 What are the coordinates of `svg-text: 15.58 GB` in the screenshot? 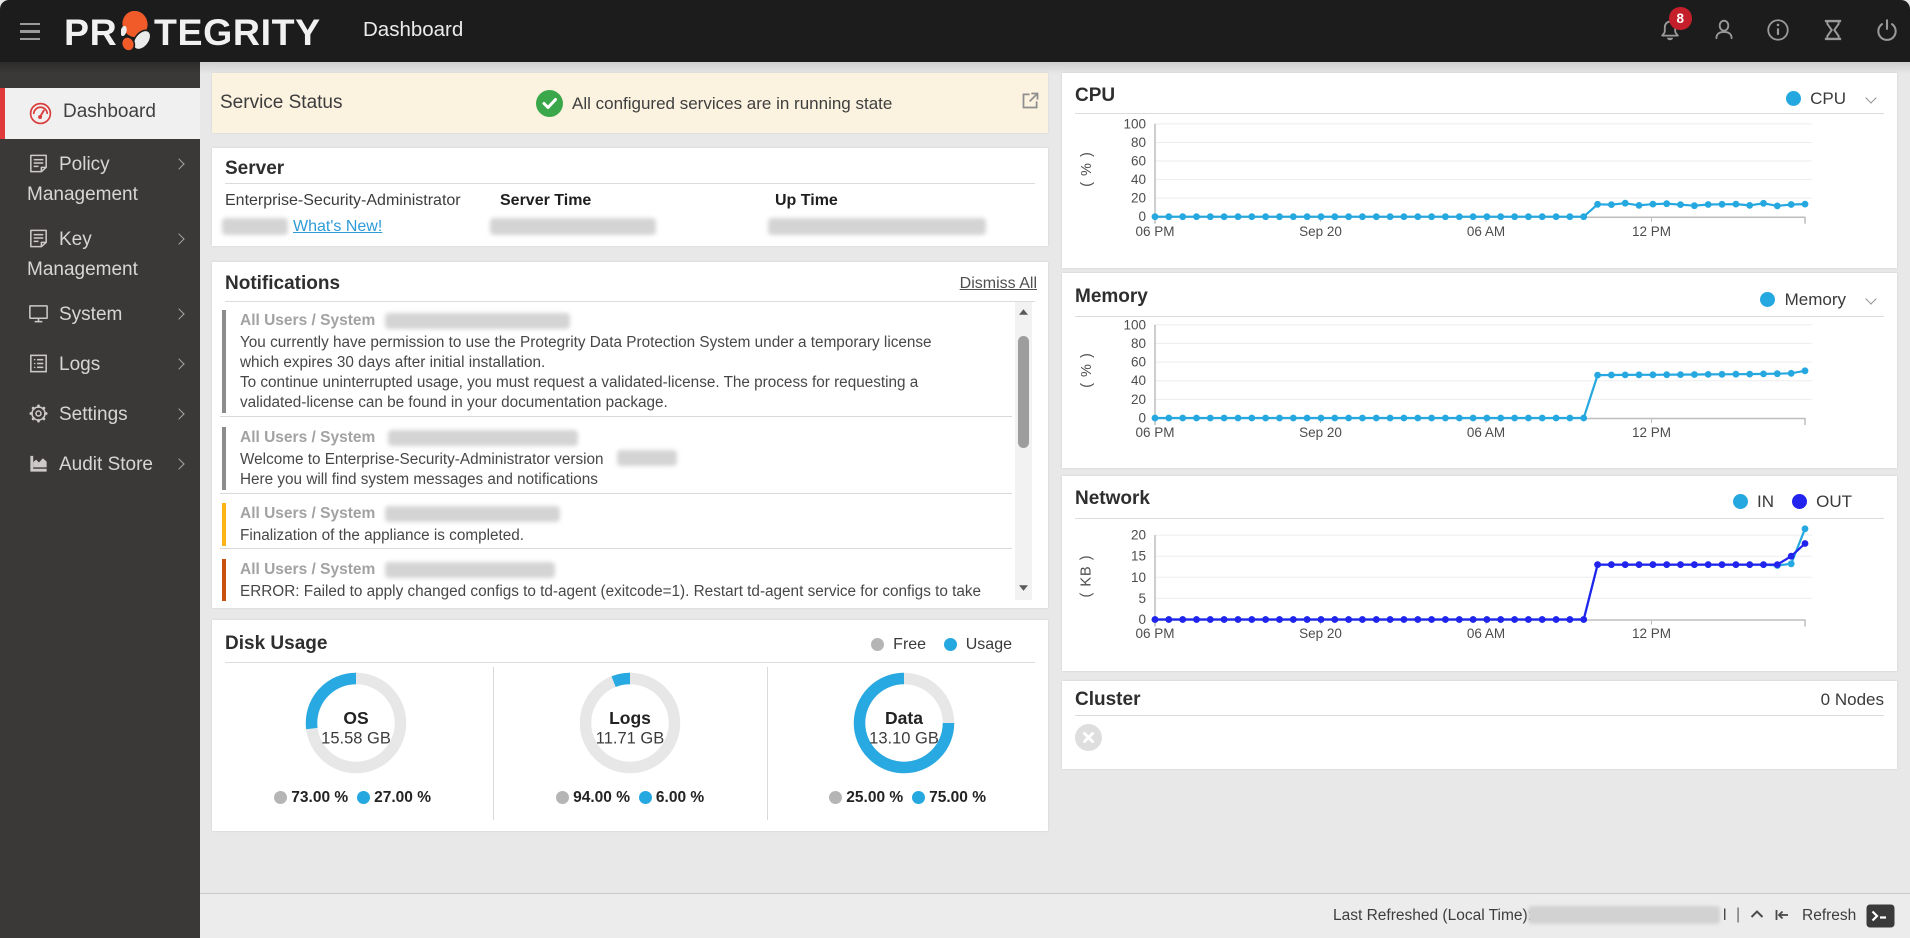 It's located at (356, 739).